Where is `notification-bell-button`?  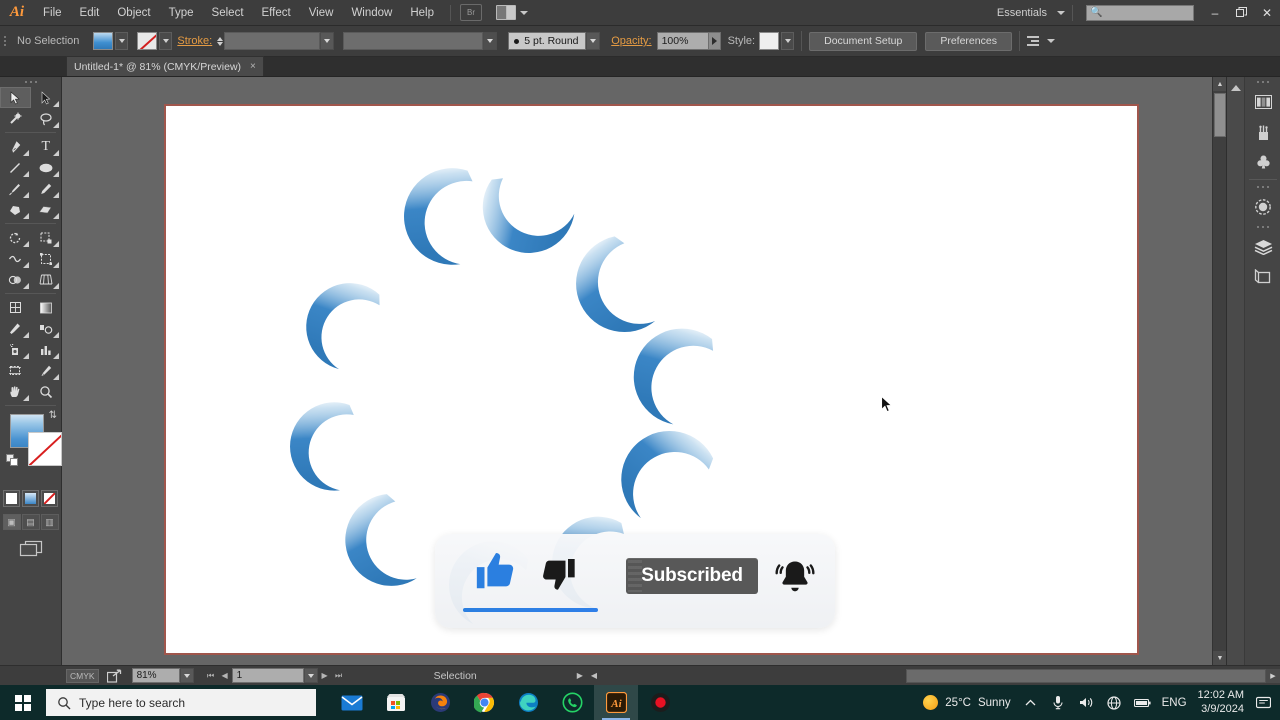 notification-bell-button is located at coordinates (795, 580).